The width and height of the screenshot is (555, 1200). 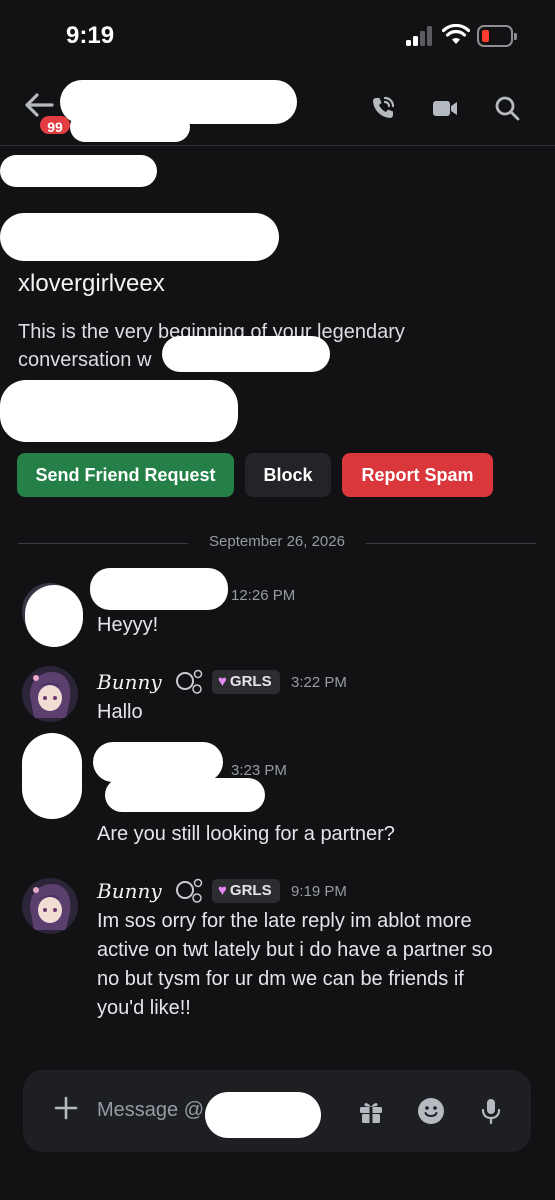 I want to click on status-time: 9:19, so click(x=90, y=35).